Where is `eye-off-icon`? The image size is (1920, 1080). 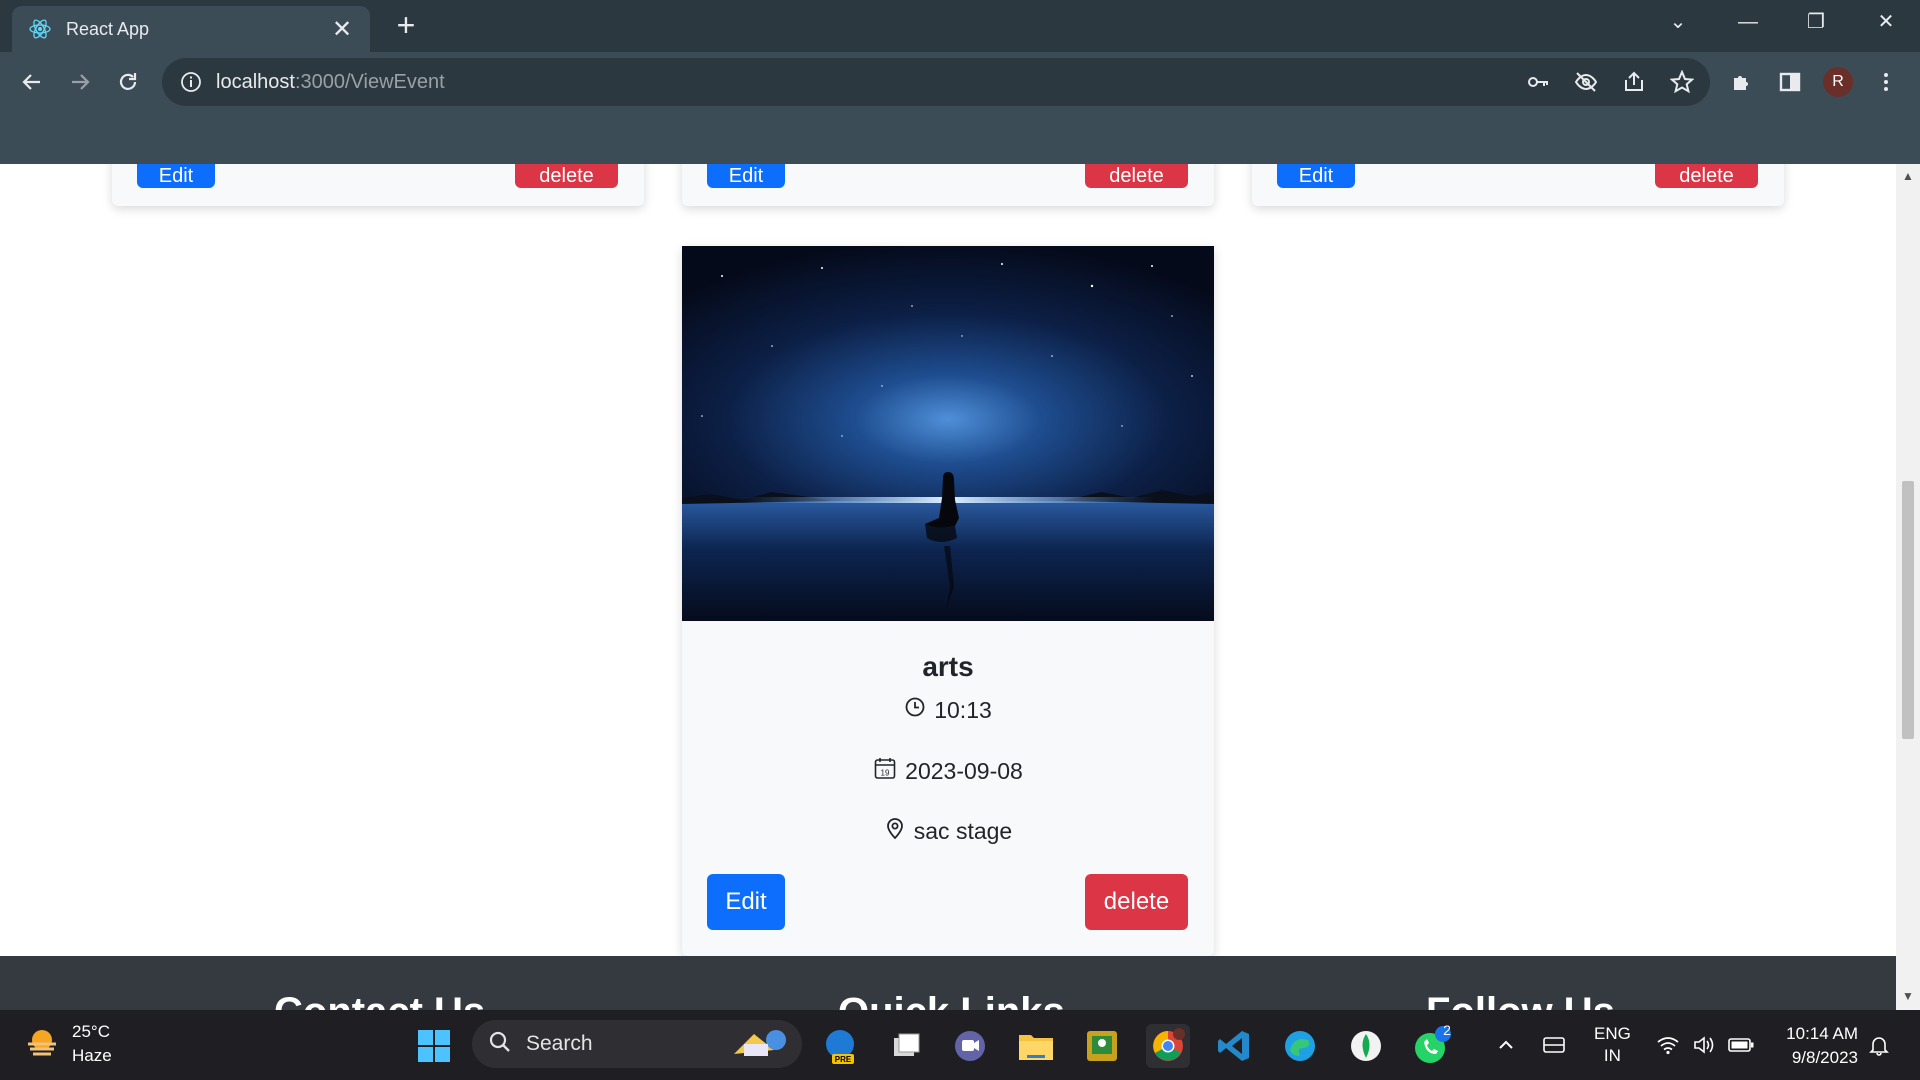
eye-off-icon is located at coordinates (1586, 82).